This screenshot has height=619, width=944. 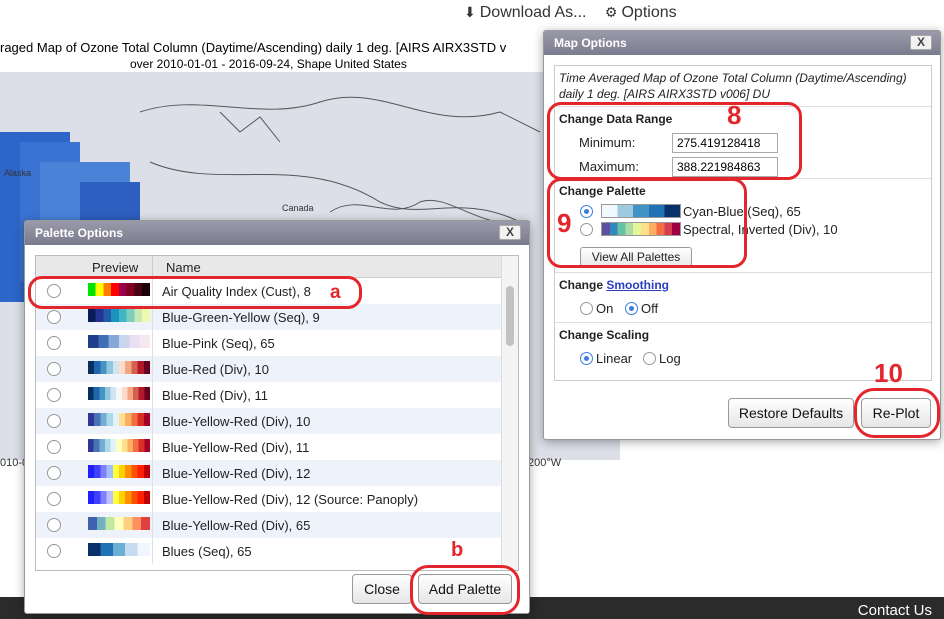 What do you see at coordinates (195, 292) in the screenshot?
I see `annotation-box-a` at bounding box center [195, 292].